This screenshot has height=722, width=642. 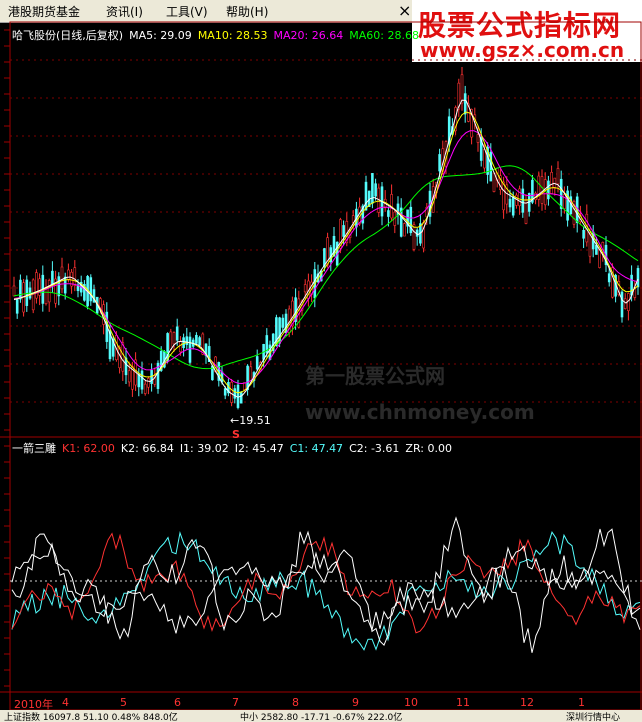 I want to click on status-market: 深圳行情中心, so click(x=593, y=716).